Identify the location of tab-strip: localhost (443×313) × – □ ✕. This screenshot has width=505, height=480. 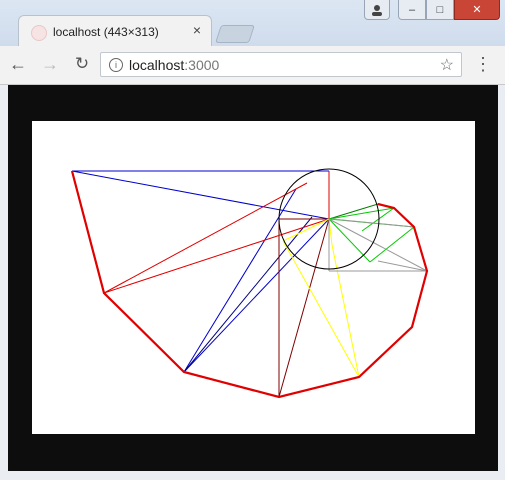
(252, 23).